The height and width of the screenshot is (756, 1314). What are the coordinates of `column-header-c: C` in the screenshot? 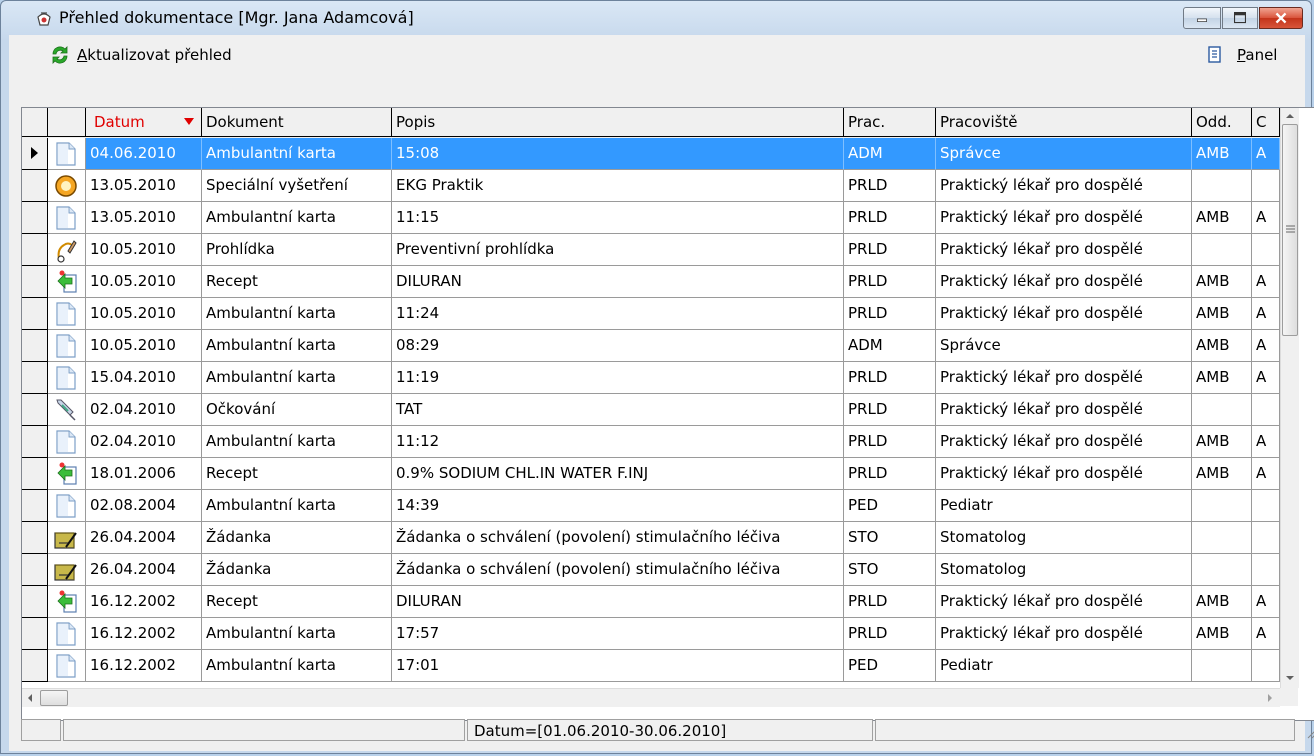 It's located at (1266, 122).